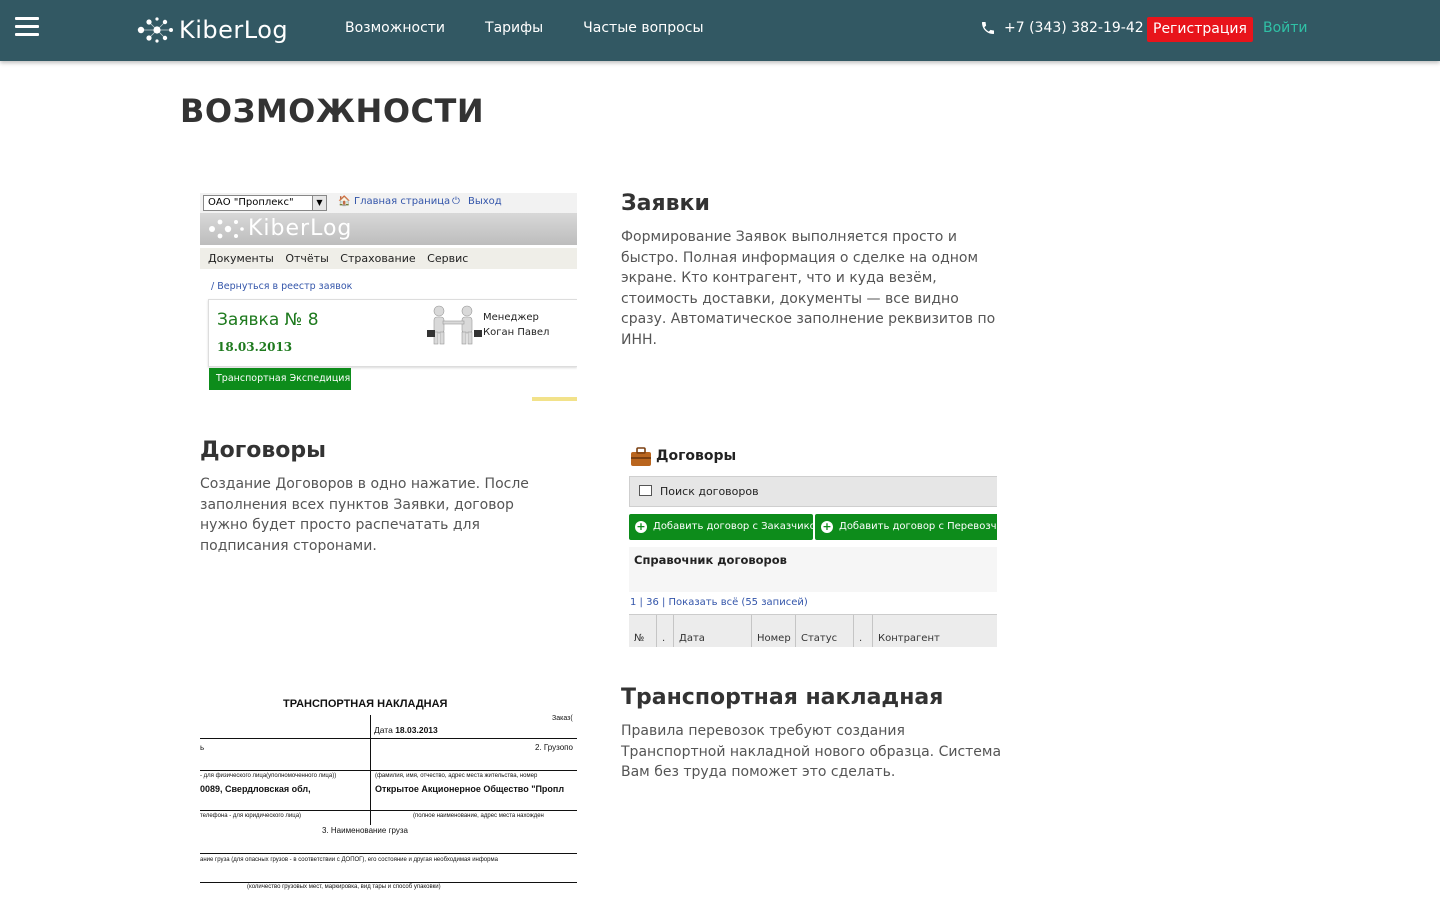 Image resolution: width=1440 pixels, height=900 pixels. Describe the element at coordinates (251, 816) in the screenshot. I see `waybill-small-left-2: телефона - для юридического лица)` at that location.